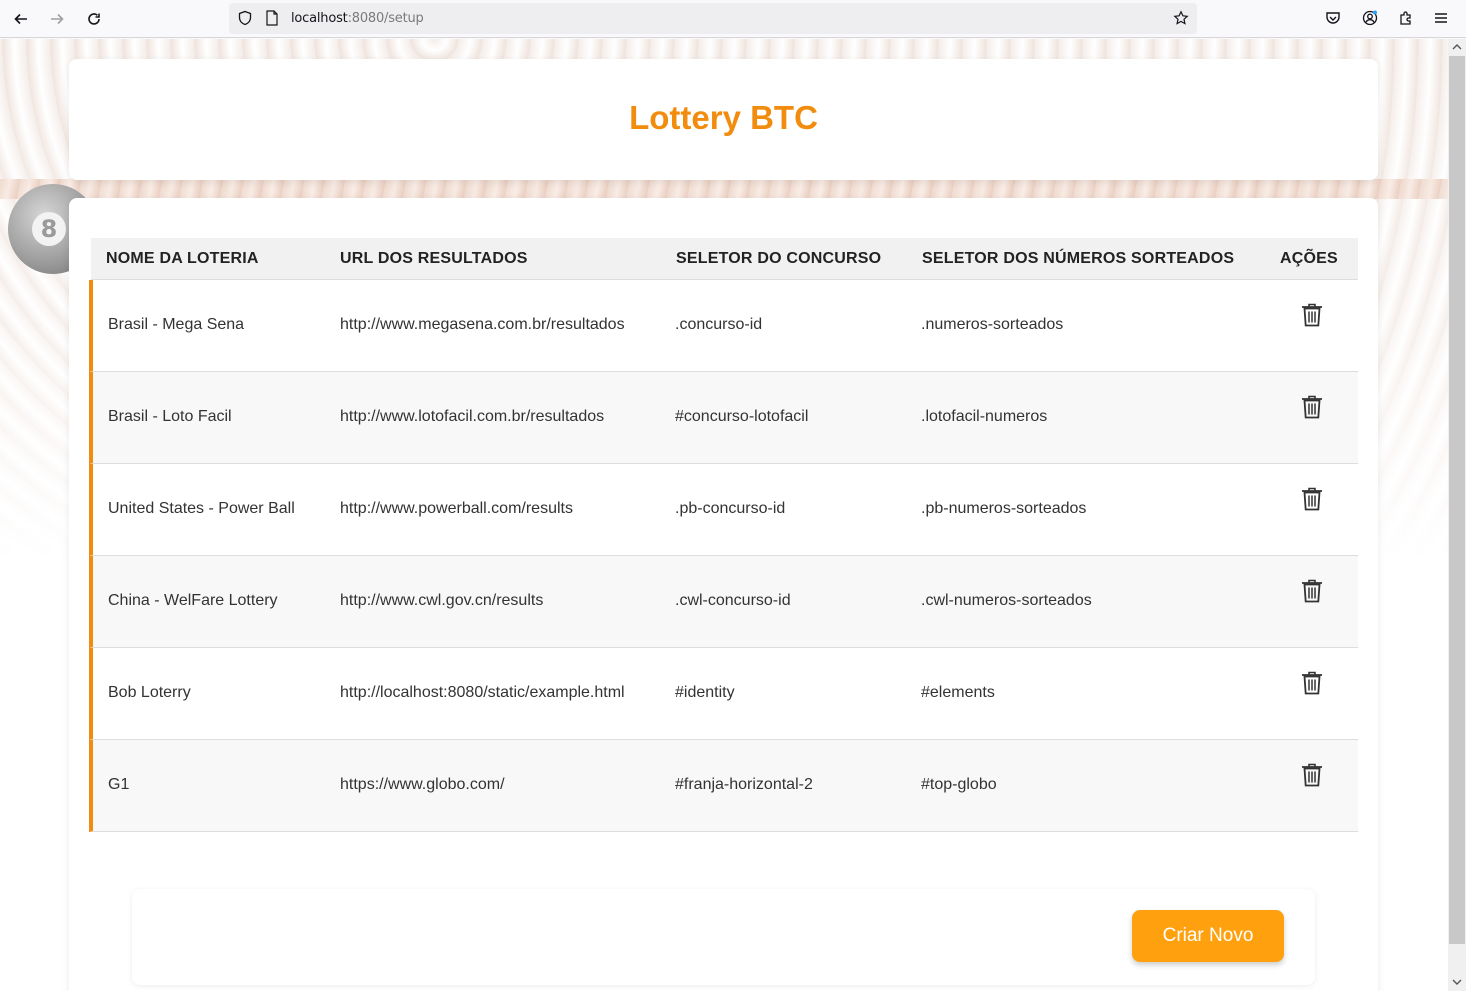 Image resolution: width=1466 pixels, height=991 pixels. I want to click on arrow-right-icon, so click(57, 19).